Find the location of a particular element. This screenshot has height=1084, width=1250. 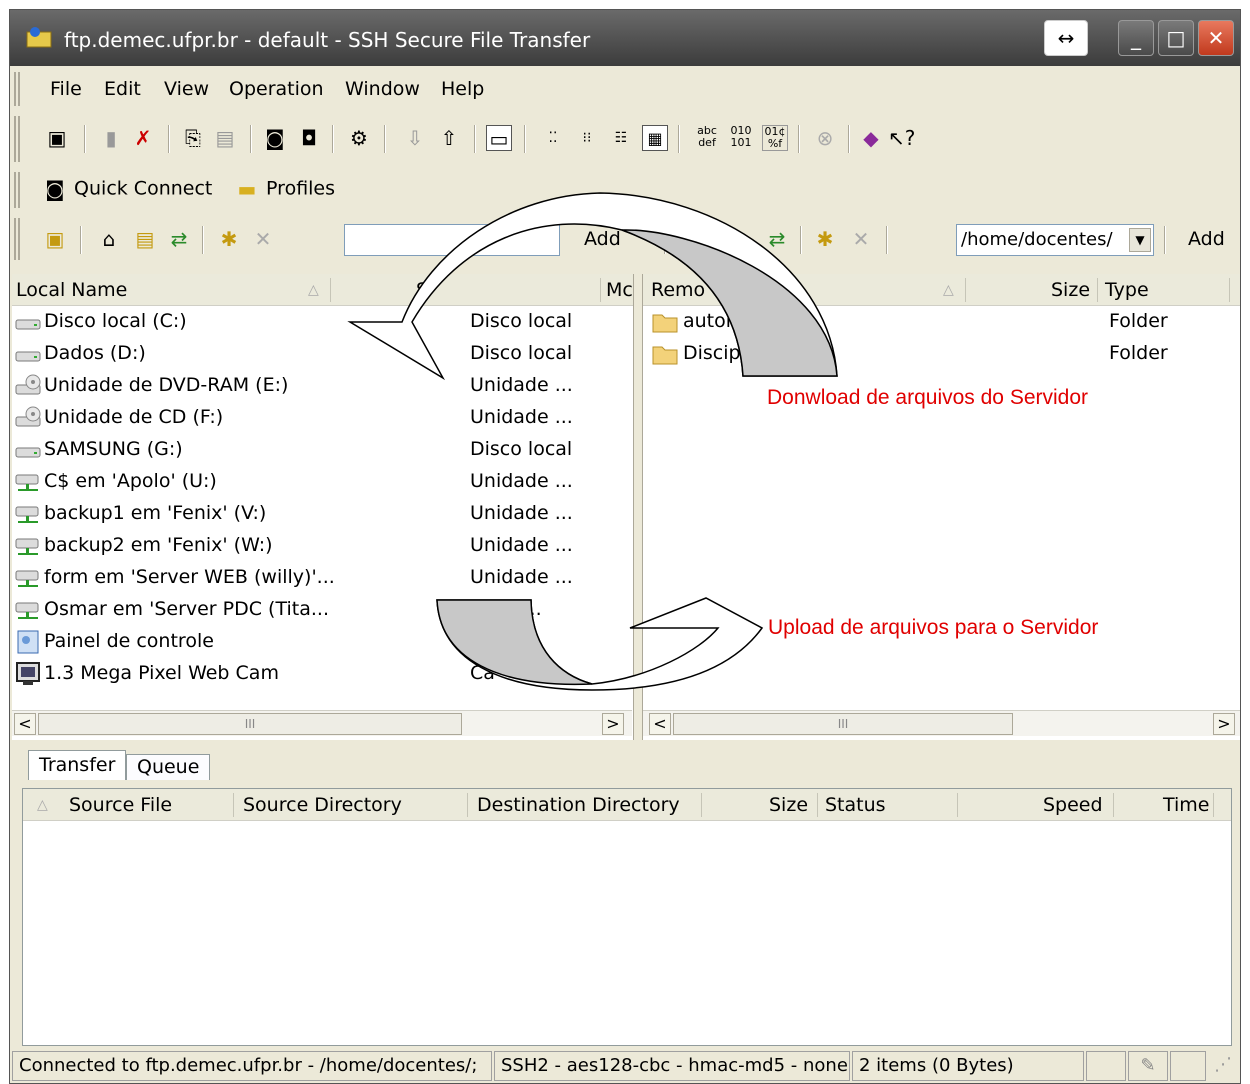

upload-arrow-shade is located at coordinates (514, 642).